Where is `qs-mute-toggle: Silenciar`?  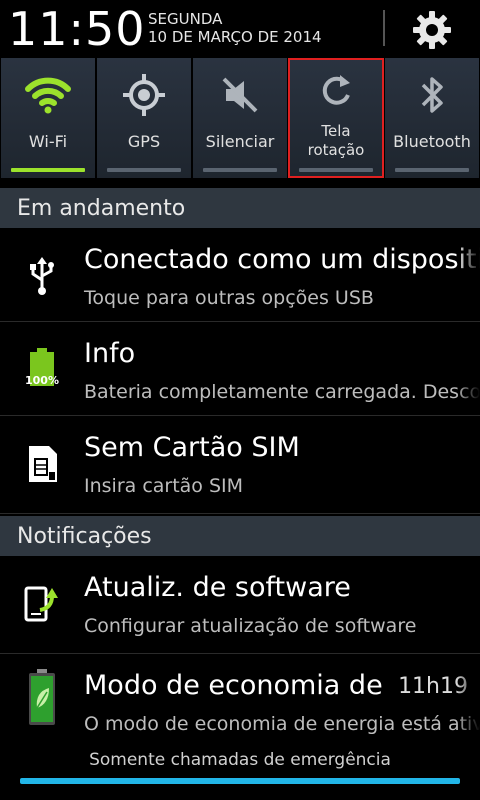
qs-mute-toggle: Silenciar is located at coordinates (240, 118).